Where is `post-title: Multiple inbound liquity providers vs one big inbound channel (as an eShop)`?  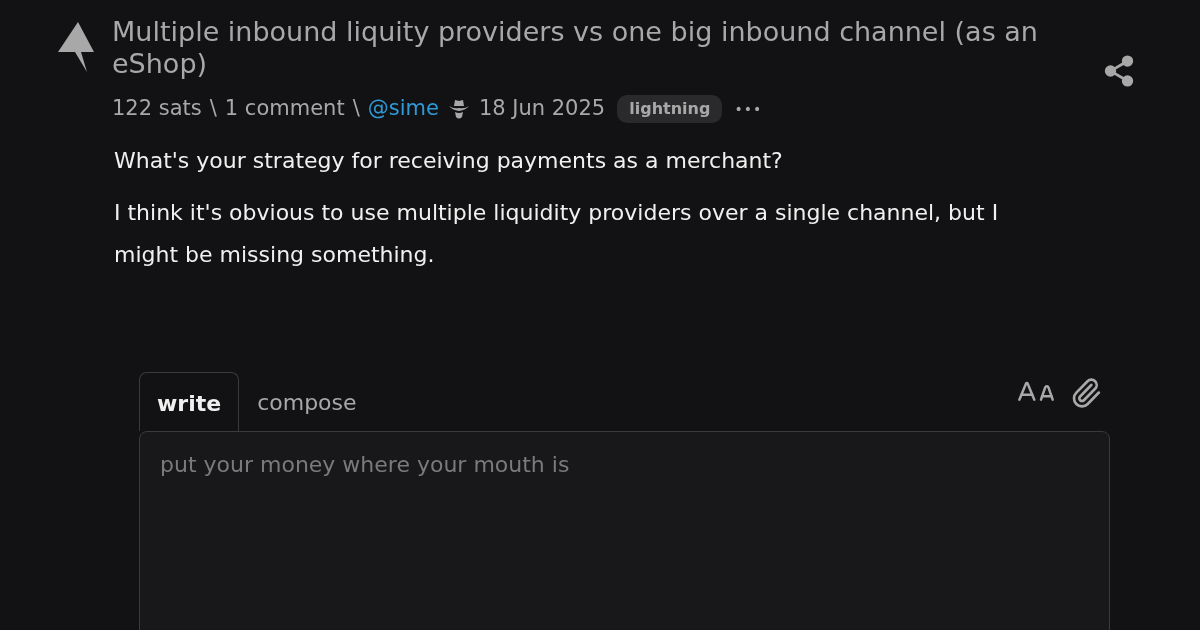 post-title: Multiple inbound liquity providers vs one big inbound channel (as an eShop) is located at coordinates (582, 52).